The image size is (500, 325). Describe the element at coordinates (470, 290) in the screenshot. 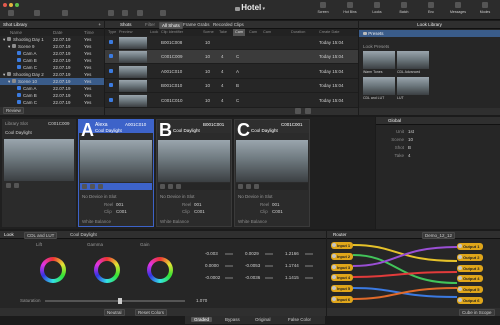

I see `router-output-node: Output 5` at that location.